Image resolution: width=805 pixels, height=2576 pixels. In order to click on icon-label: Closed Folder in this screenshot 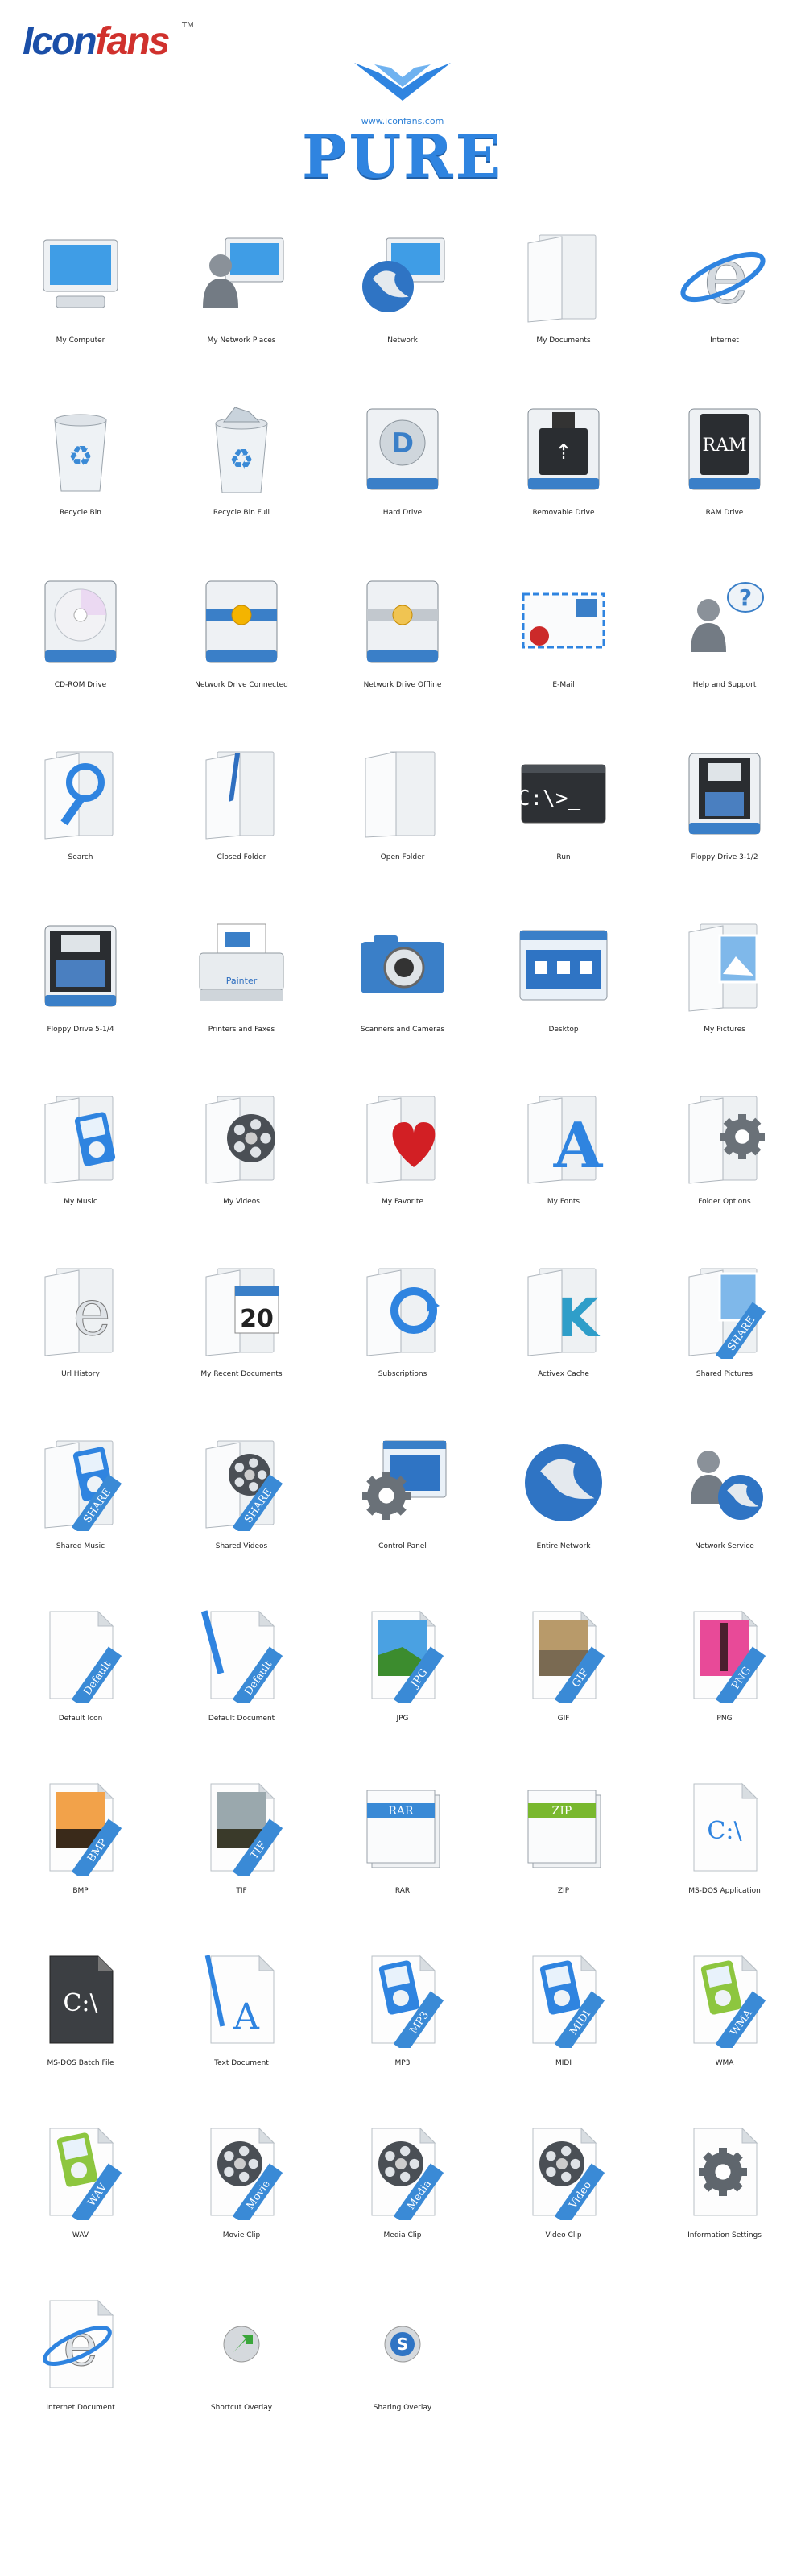, I will do `click(242, 857)`.